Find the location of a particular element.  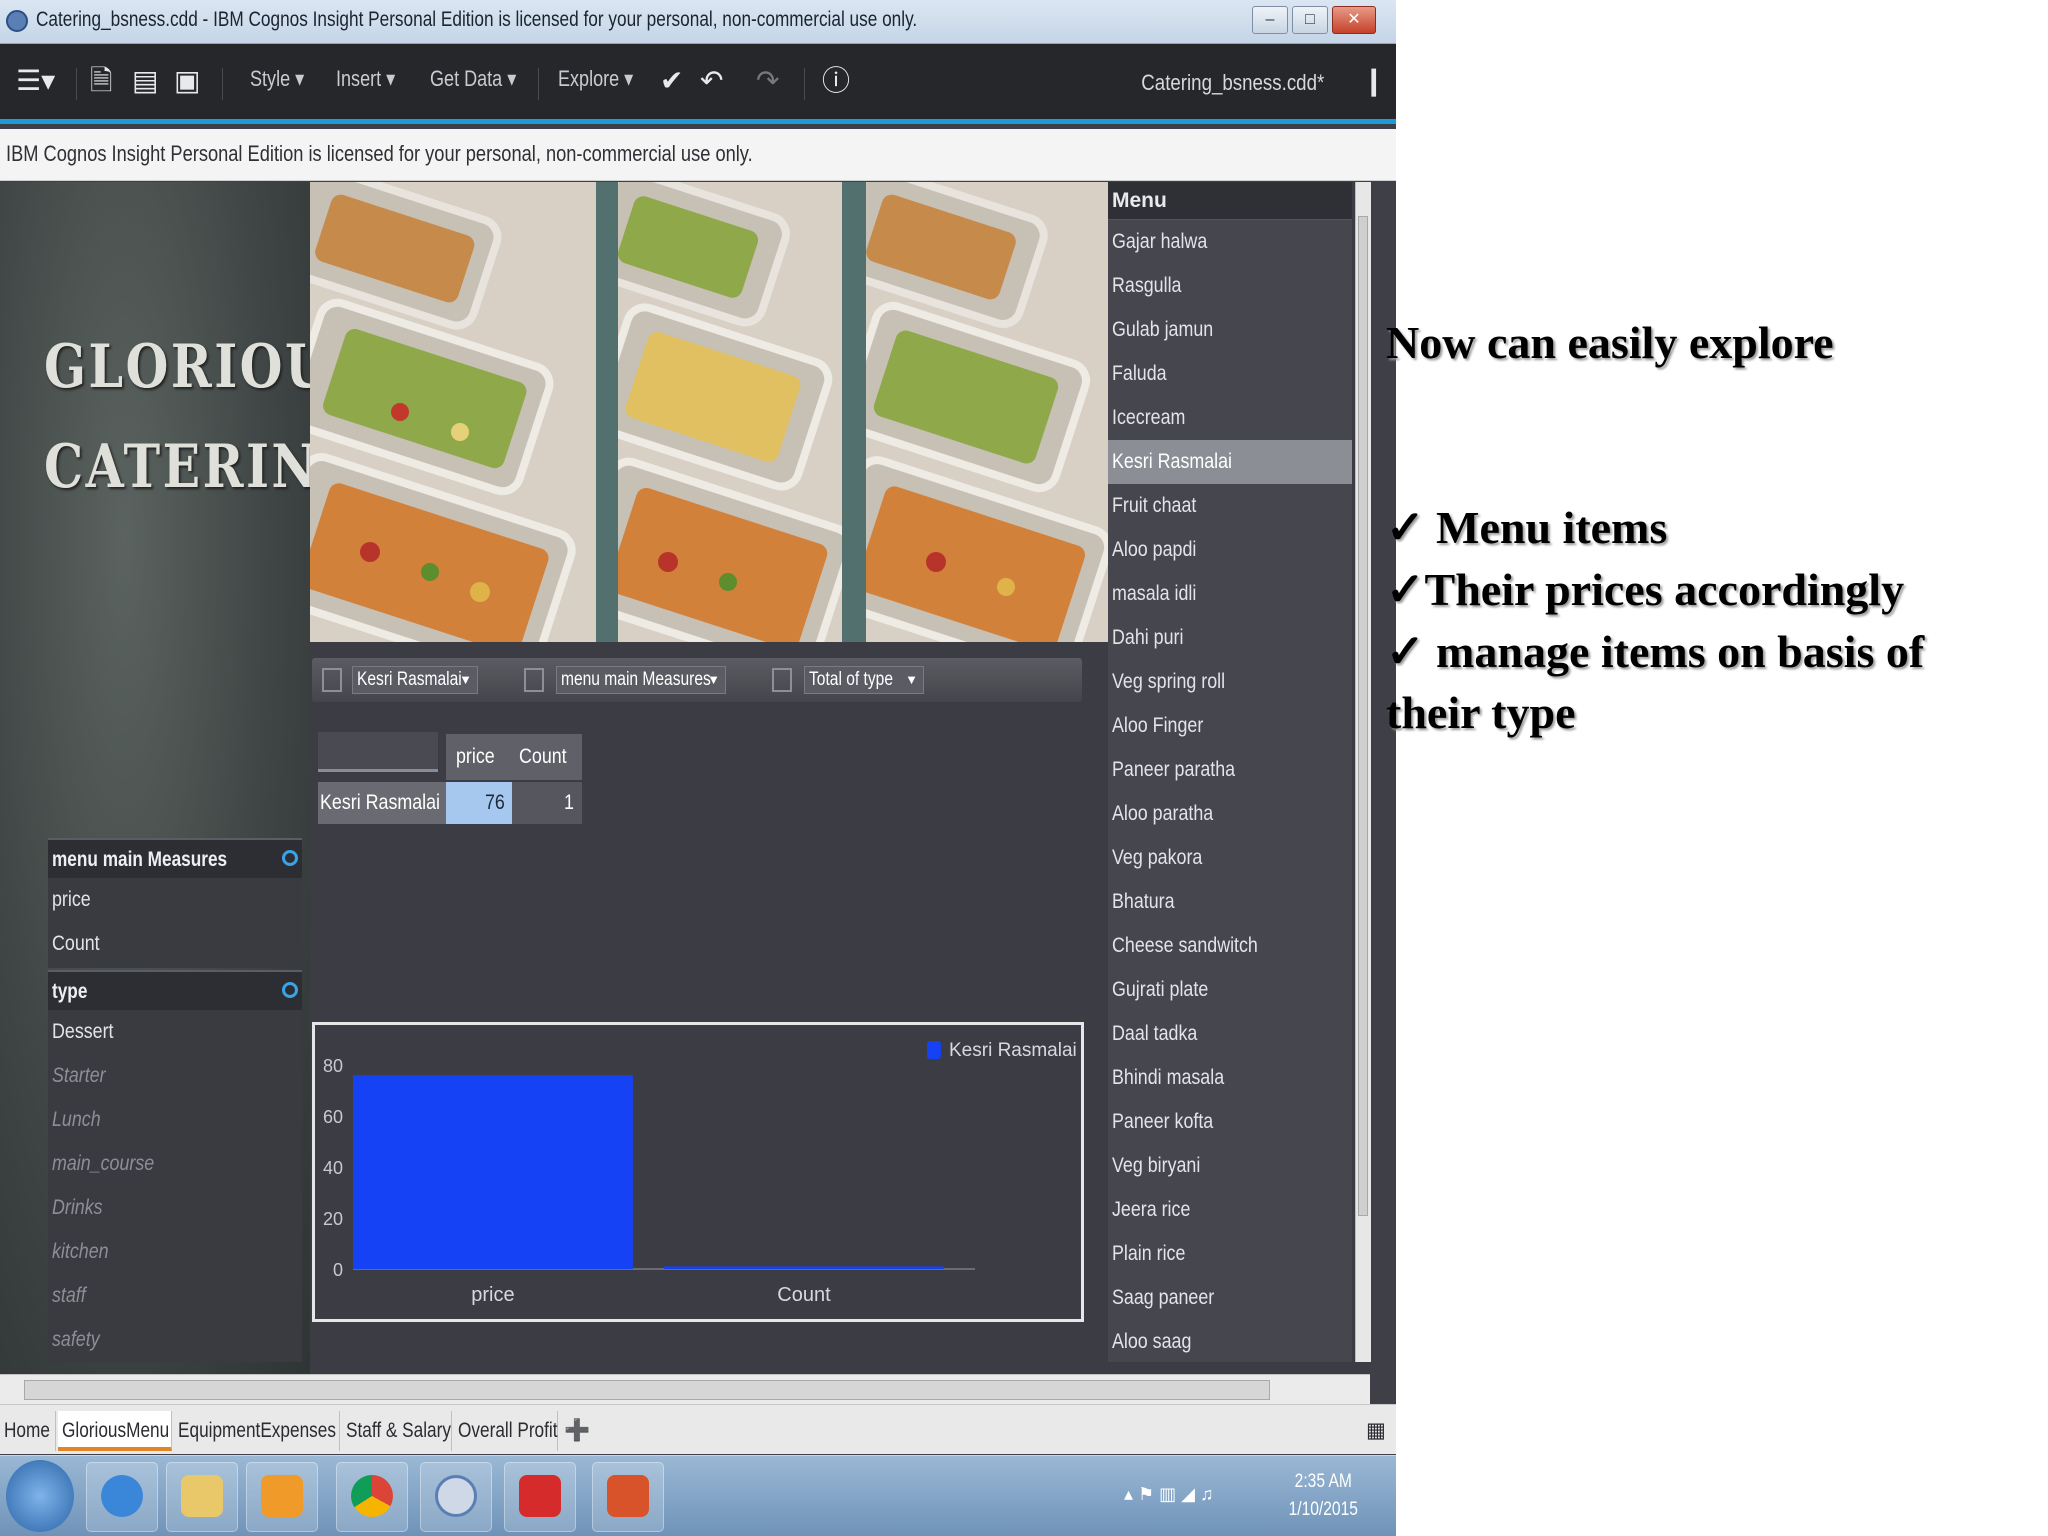

menu-item: Bhindi masala is located at coordinates (1230, 1078).